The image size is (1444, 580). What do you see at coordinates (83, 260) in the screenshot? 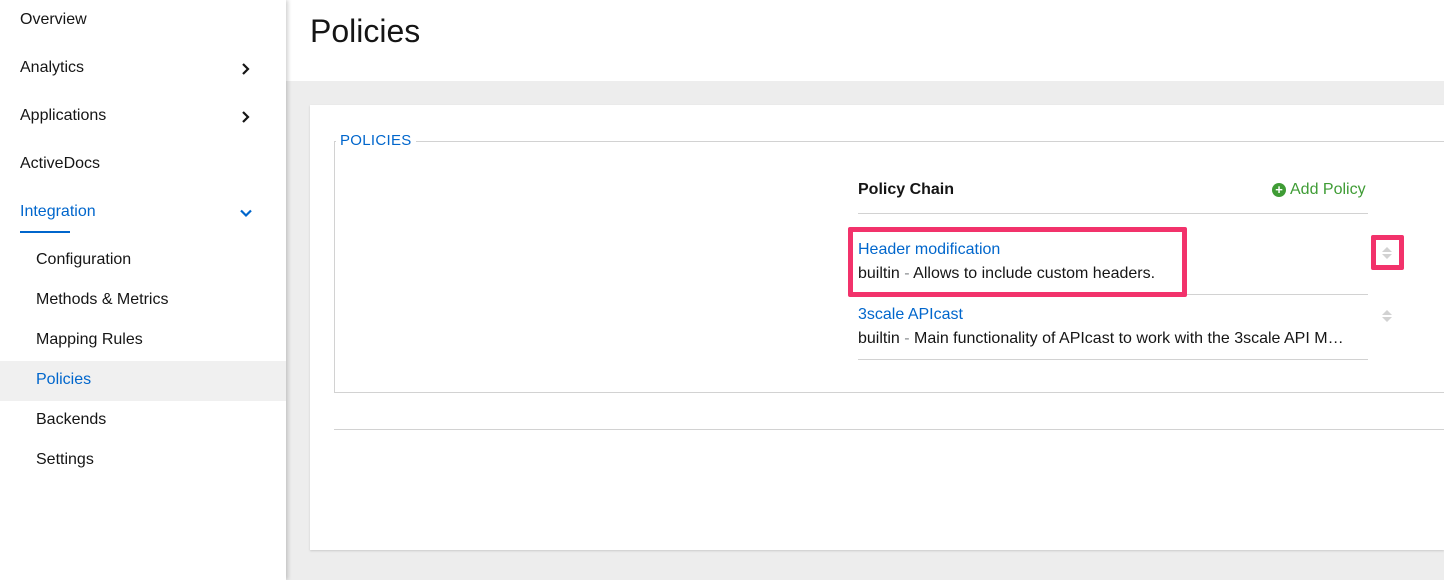
I see `sidebar-subitem-configuration: Configuration` at bounding box center [83, 260].